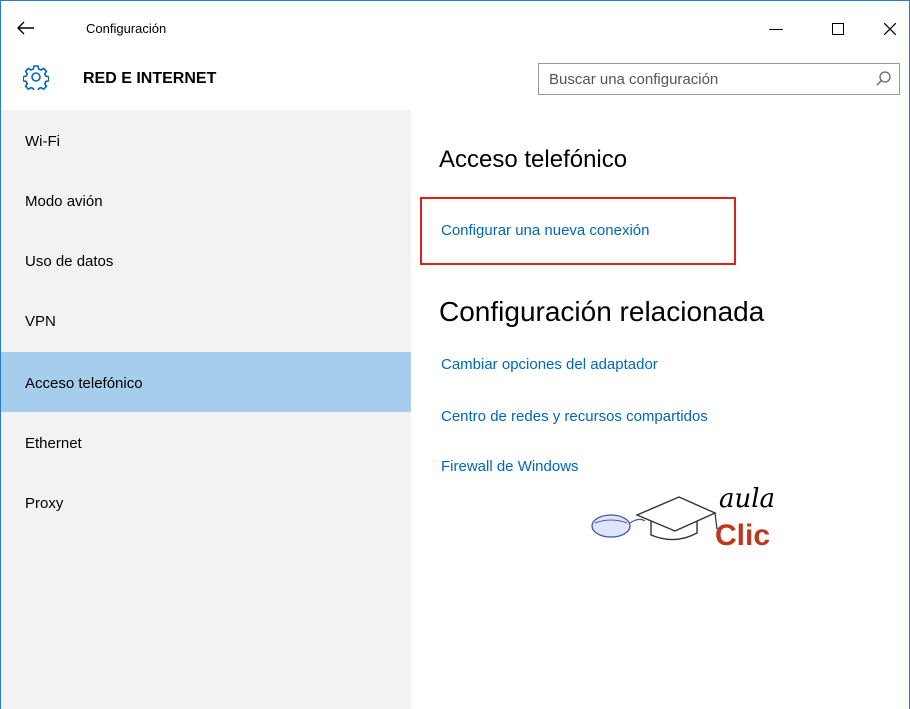  I want to click on change-adapter-options-link: Cambiar opciones del adaptador, so click(549, 364).